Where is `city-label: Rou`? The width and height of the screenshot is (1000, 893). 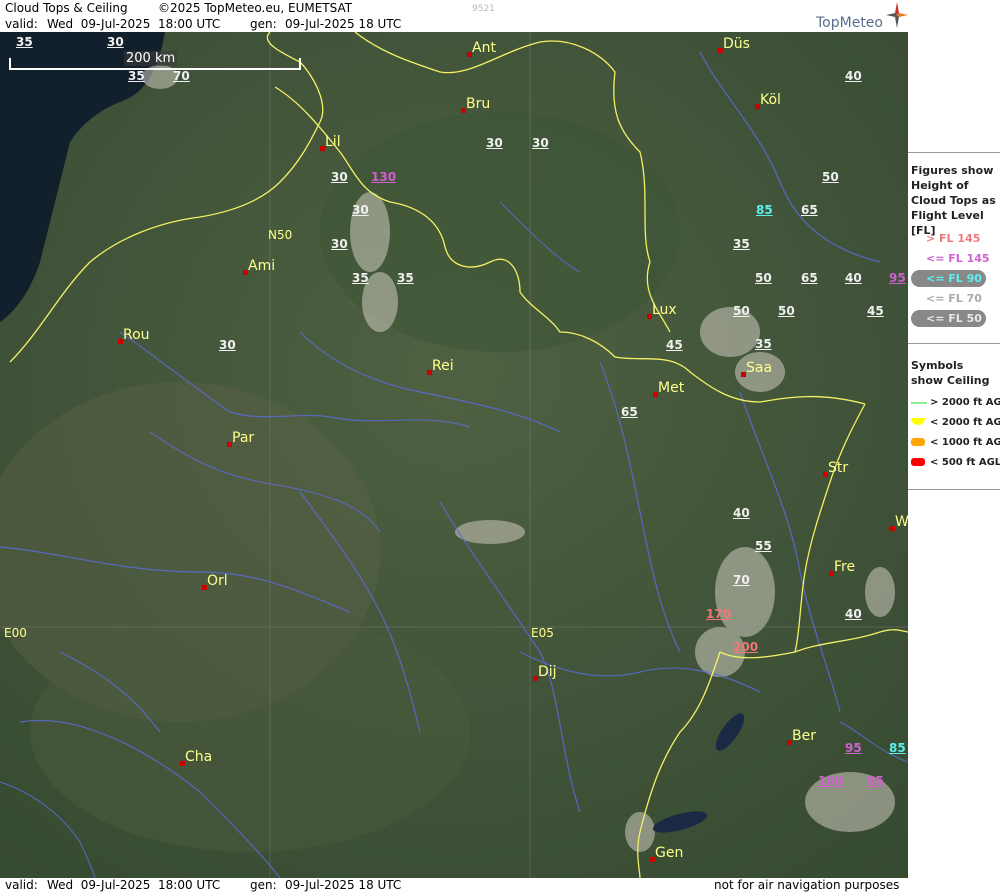
city-label: Rou is located at coordinates (136, 335).